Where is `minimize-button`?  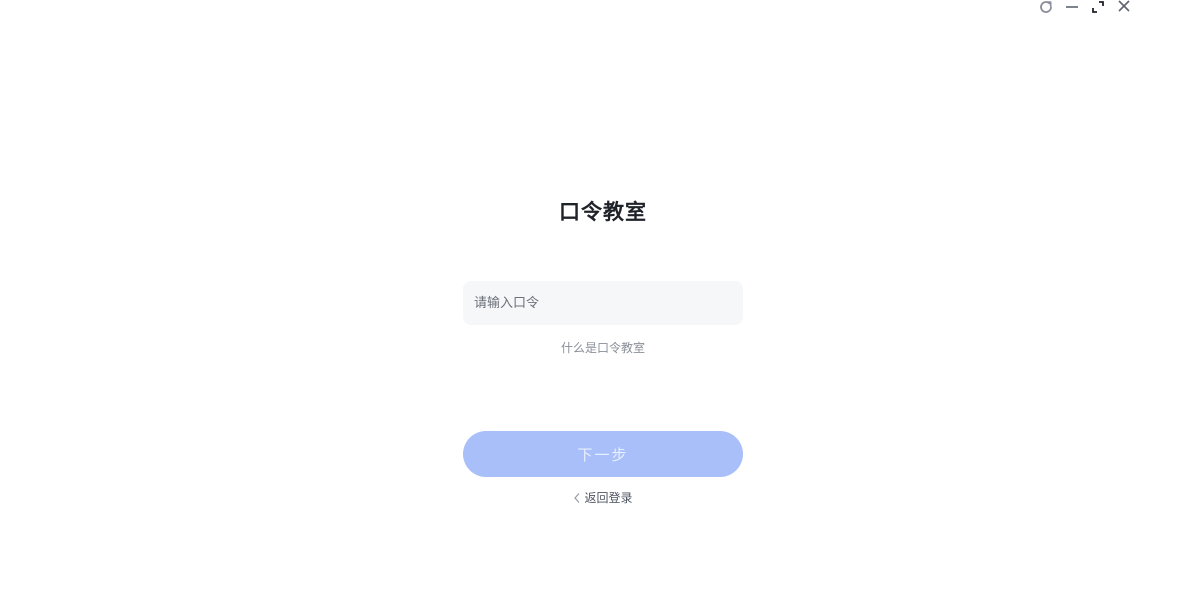 minimize-button is located at coordinates (1072, 7).